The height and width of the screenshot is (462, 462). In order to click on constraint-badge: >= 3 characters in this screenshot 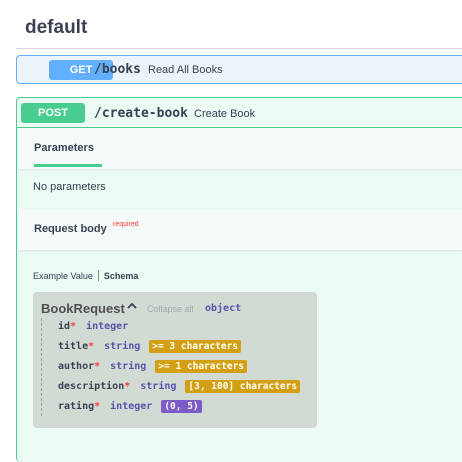, I will do `click(195, 346)`.